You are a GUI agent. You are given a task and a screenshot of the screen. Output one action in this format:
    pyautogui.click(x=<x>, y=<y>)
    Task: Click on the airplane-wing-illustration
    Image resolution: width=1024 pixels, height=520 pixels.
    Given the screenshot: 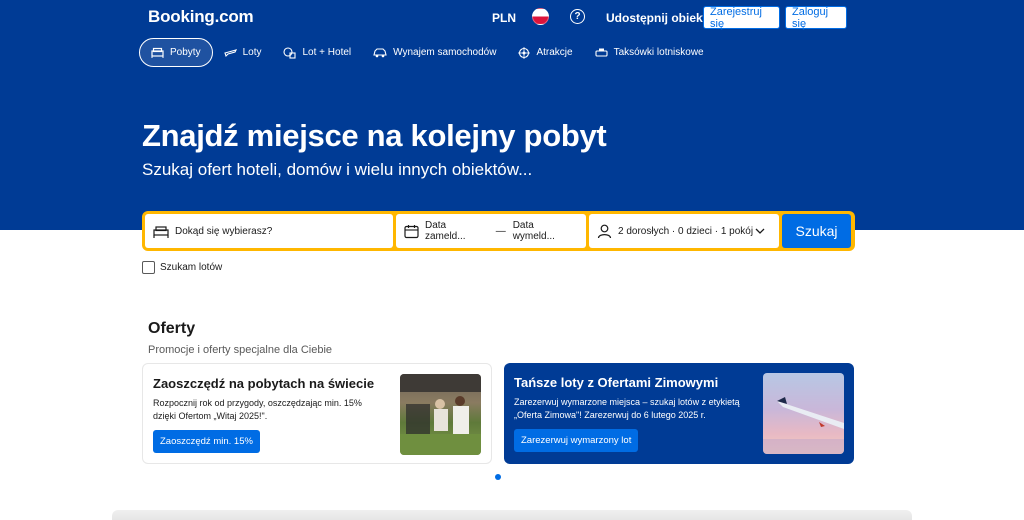 What is the action you would take?
    pyautogui.click(x=803, y=425)
    